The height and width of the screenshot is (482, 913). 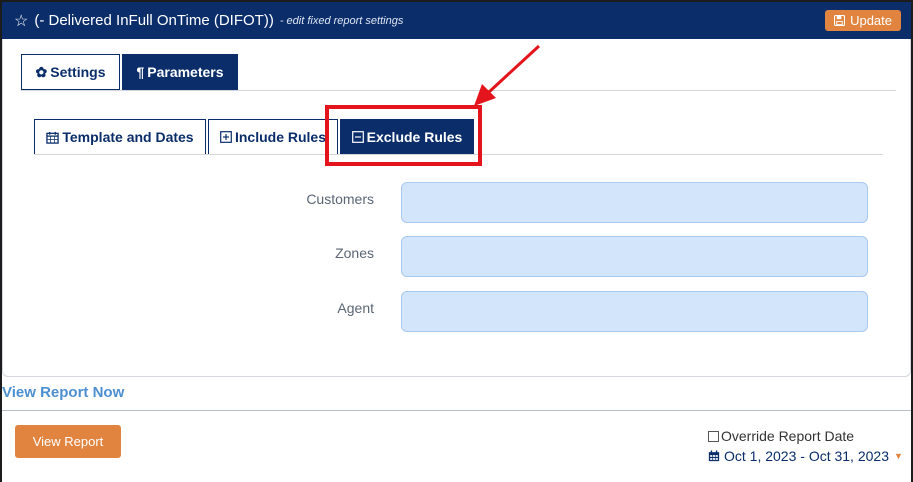 I want to click on report-title: (- Delivered InFull OnTime (DIFOT)), so click(x=154, y=20).